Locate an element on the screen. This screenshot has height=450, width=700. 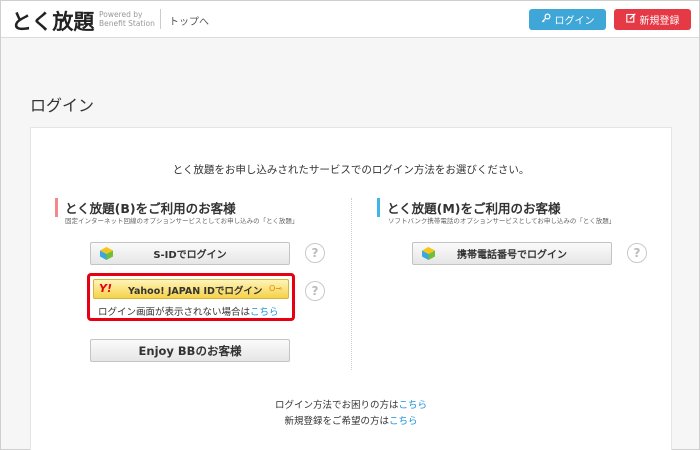
sid-login-button: S-IDでログイン is located at coordinates (190, 253).